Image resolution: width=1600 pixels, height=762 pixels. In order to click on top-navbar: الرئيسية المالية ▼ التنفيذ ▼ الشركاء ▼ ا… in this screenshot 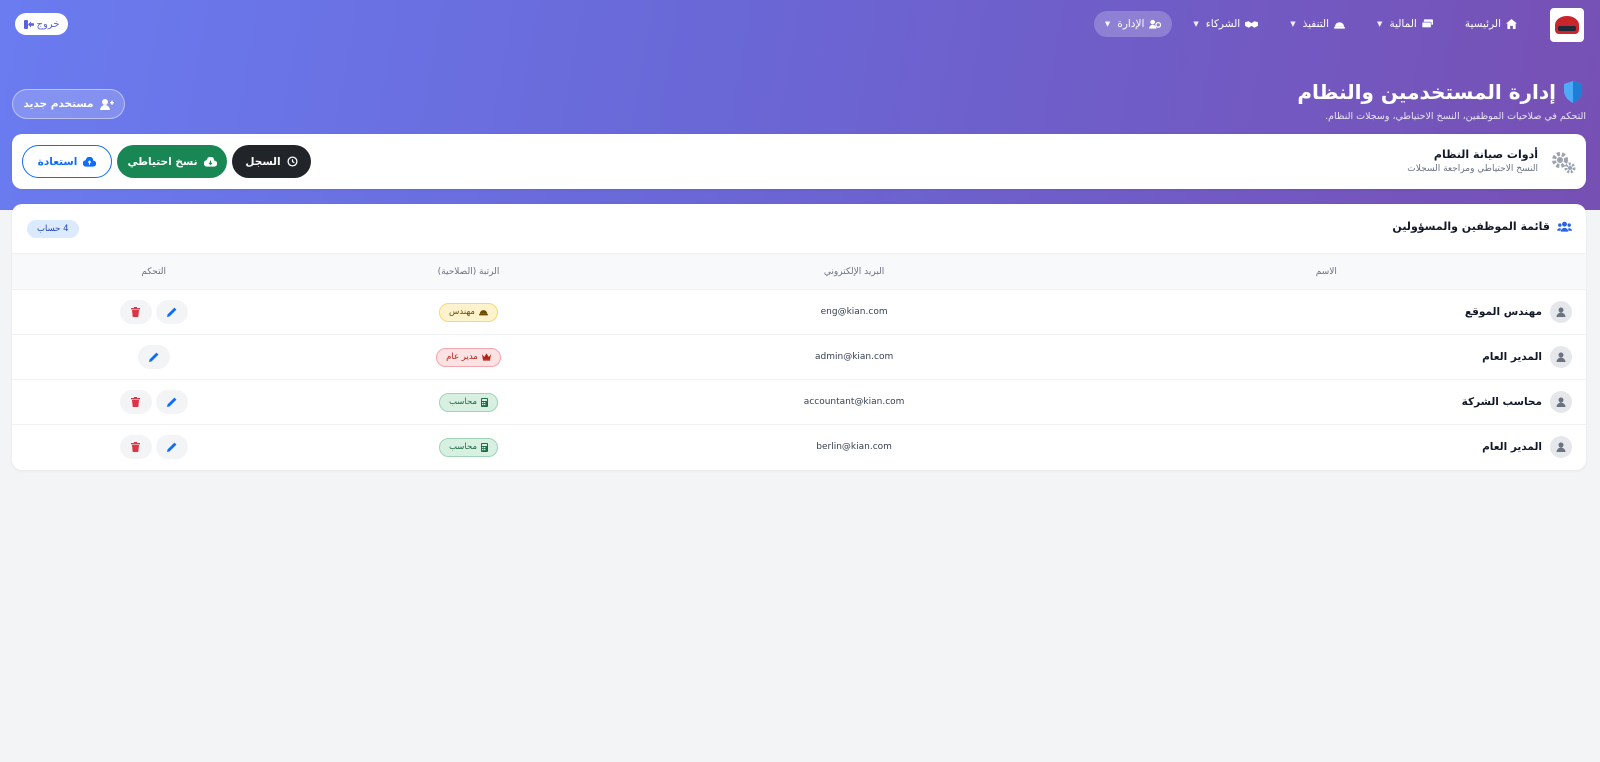, I will do `click(800, 24)`.